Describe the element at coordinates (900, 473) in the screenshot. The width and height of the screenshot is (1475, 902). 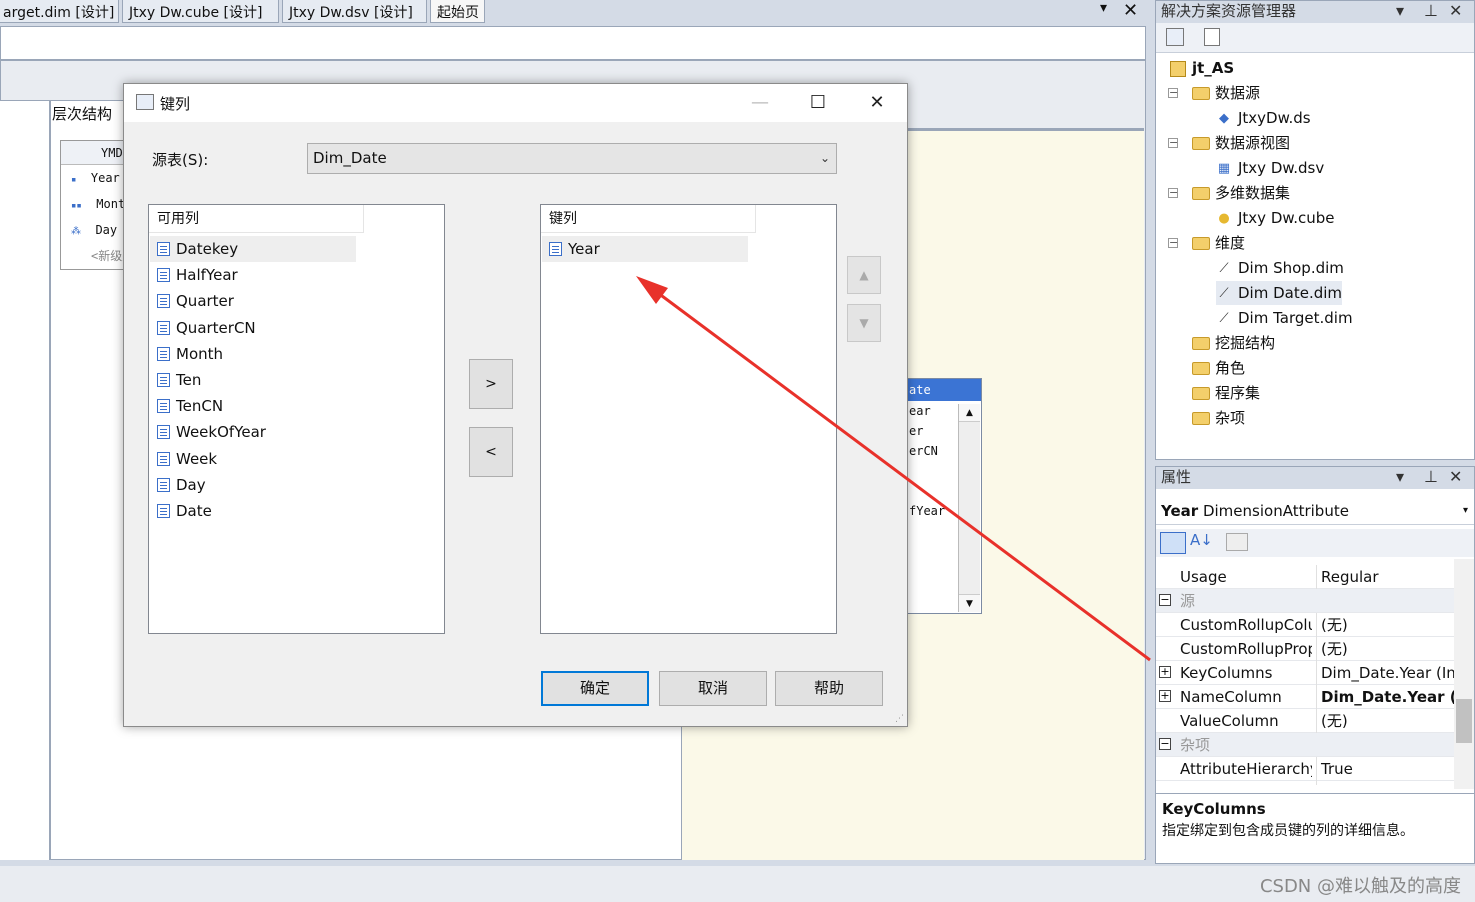
I see `arrow-shaft` at that location.